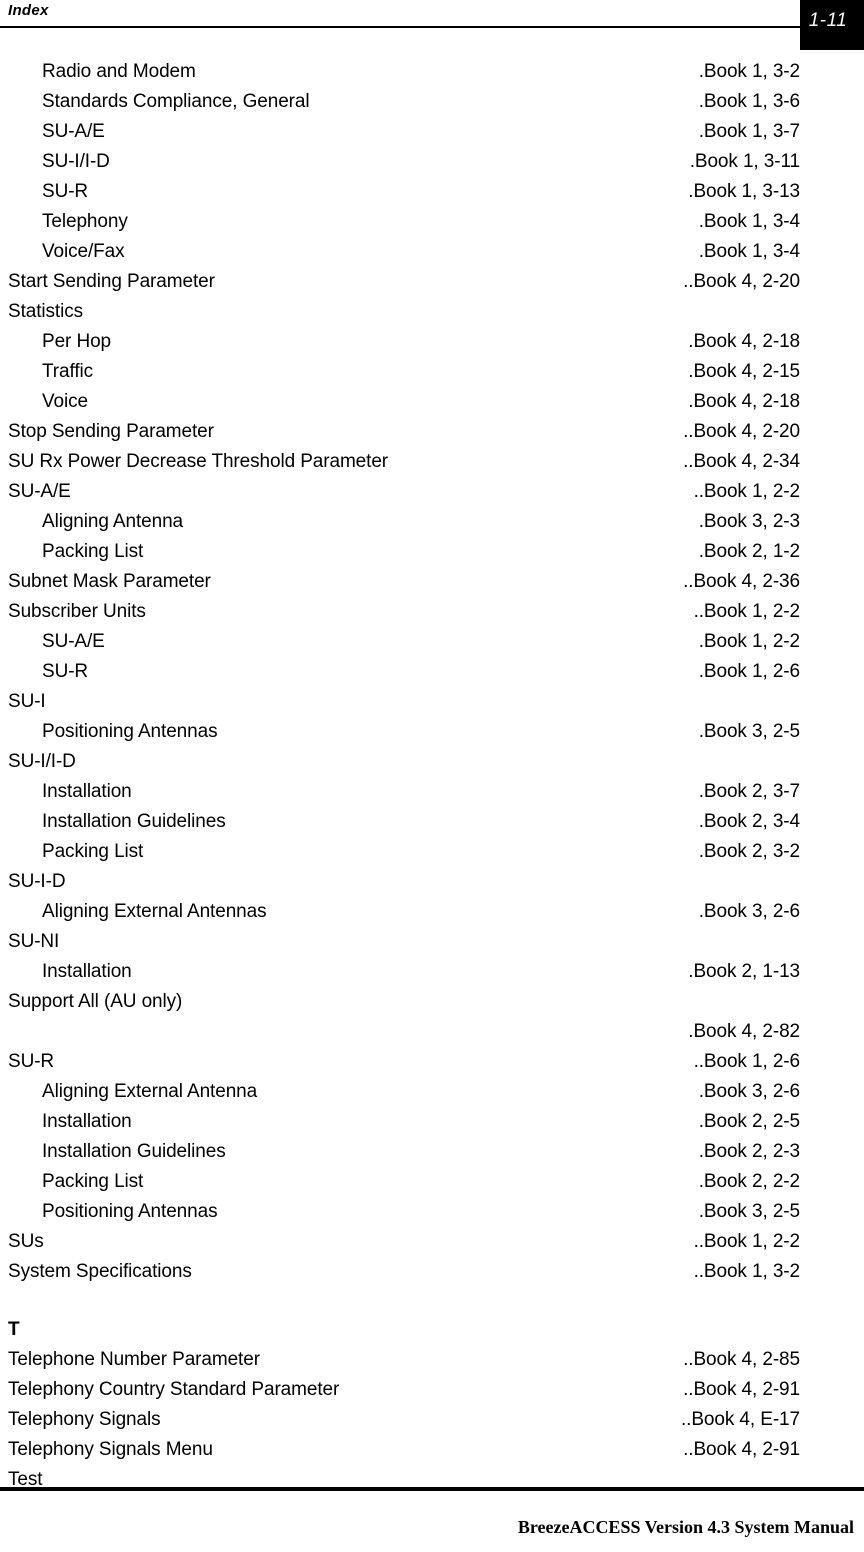 This screenshot has width=864, height=1552. What do you see at coordinates (432, 282) in the screenshot?
I see `index-entry: Start Sending Parameter ..Book 4, 2-20` at bounding box center [432, 282].